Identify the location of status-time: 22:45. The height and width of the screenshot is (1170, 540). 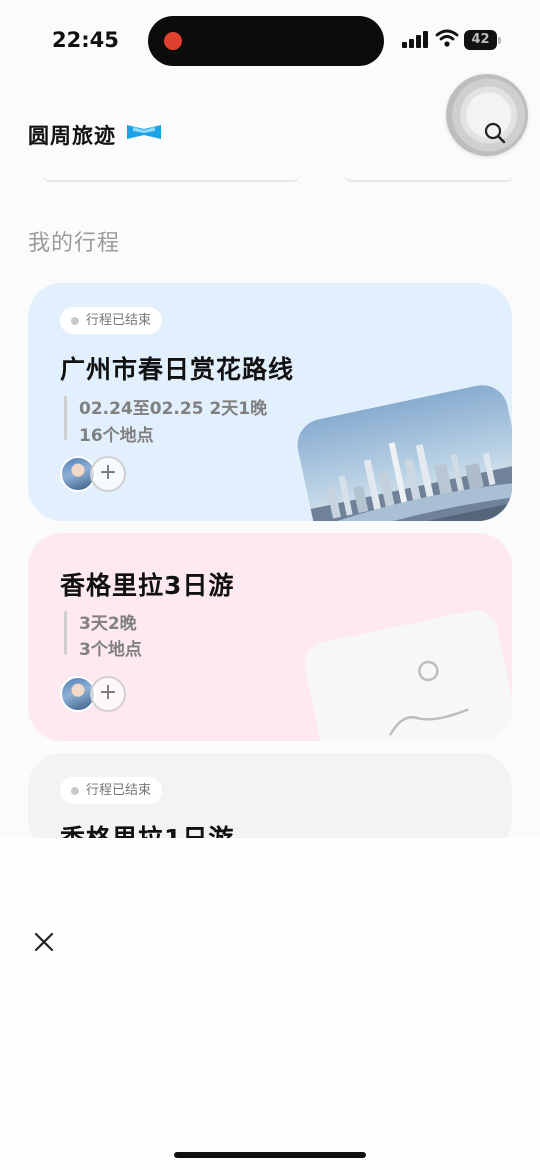
(85, 40).